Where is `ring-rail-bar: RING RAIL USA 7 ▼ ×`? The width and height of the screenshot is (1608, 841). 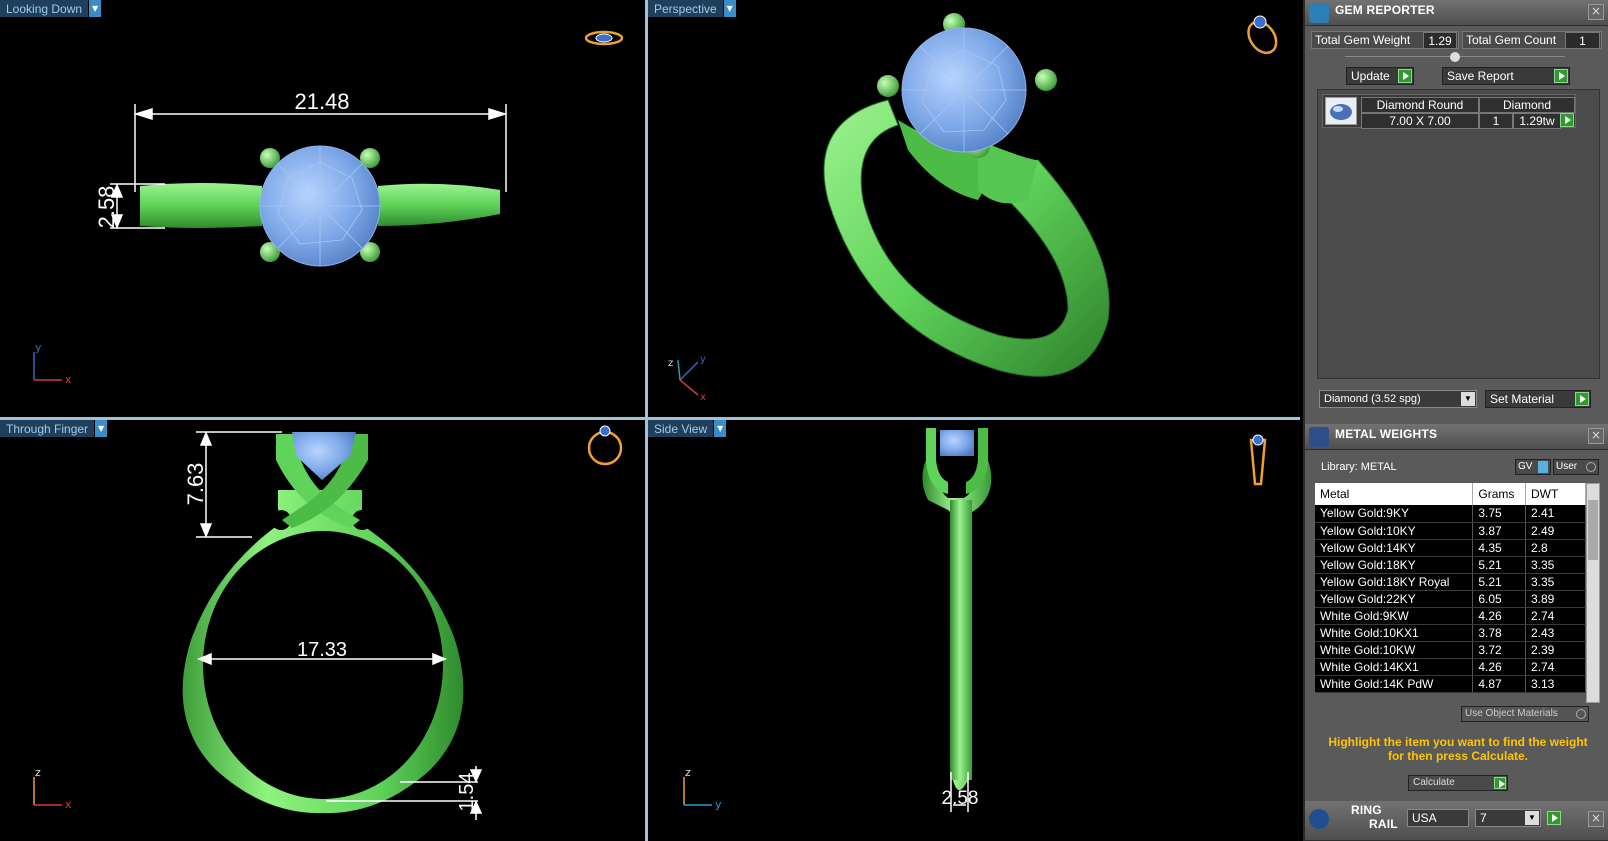 ring-rail-bar: RING RAIL USA 7 ▼ × is located at coordinates (1456, 821).